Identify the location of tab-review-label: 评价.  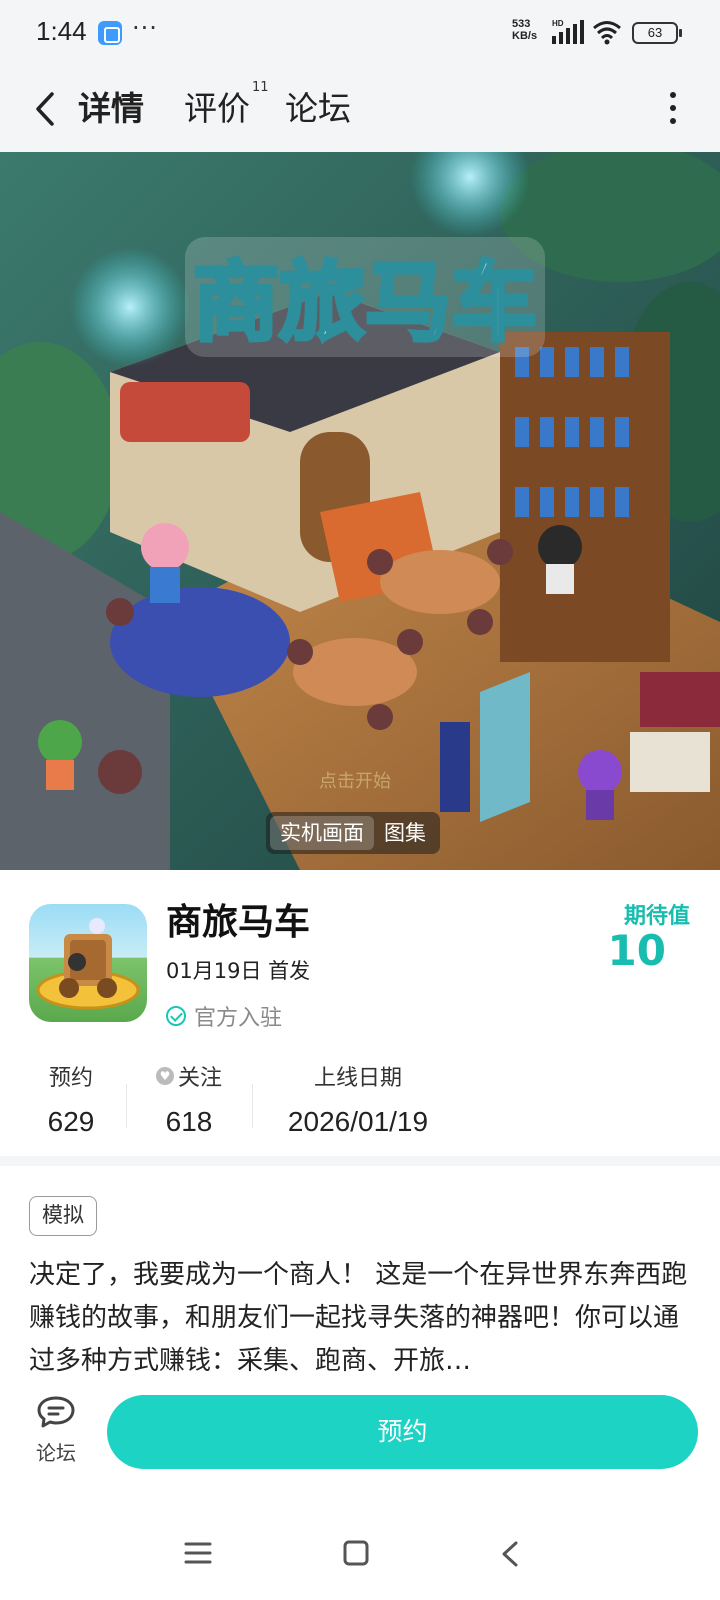
(217, 108).